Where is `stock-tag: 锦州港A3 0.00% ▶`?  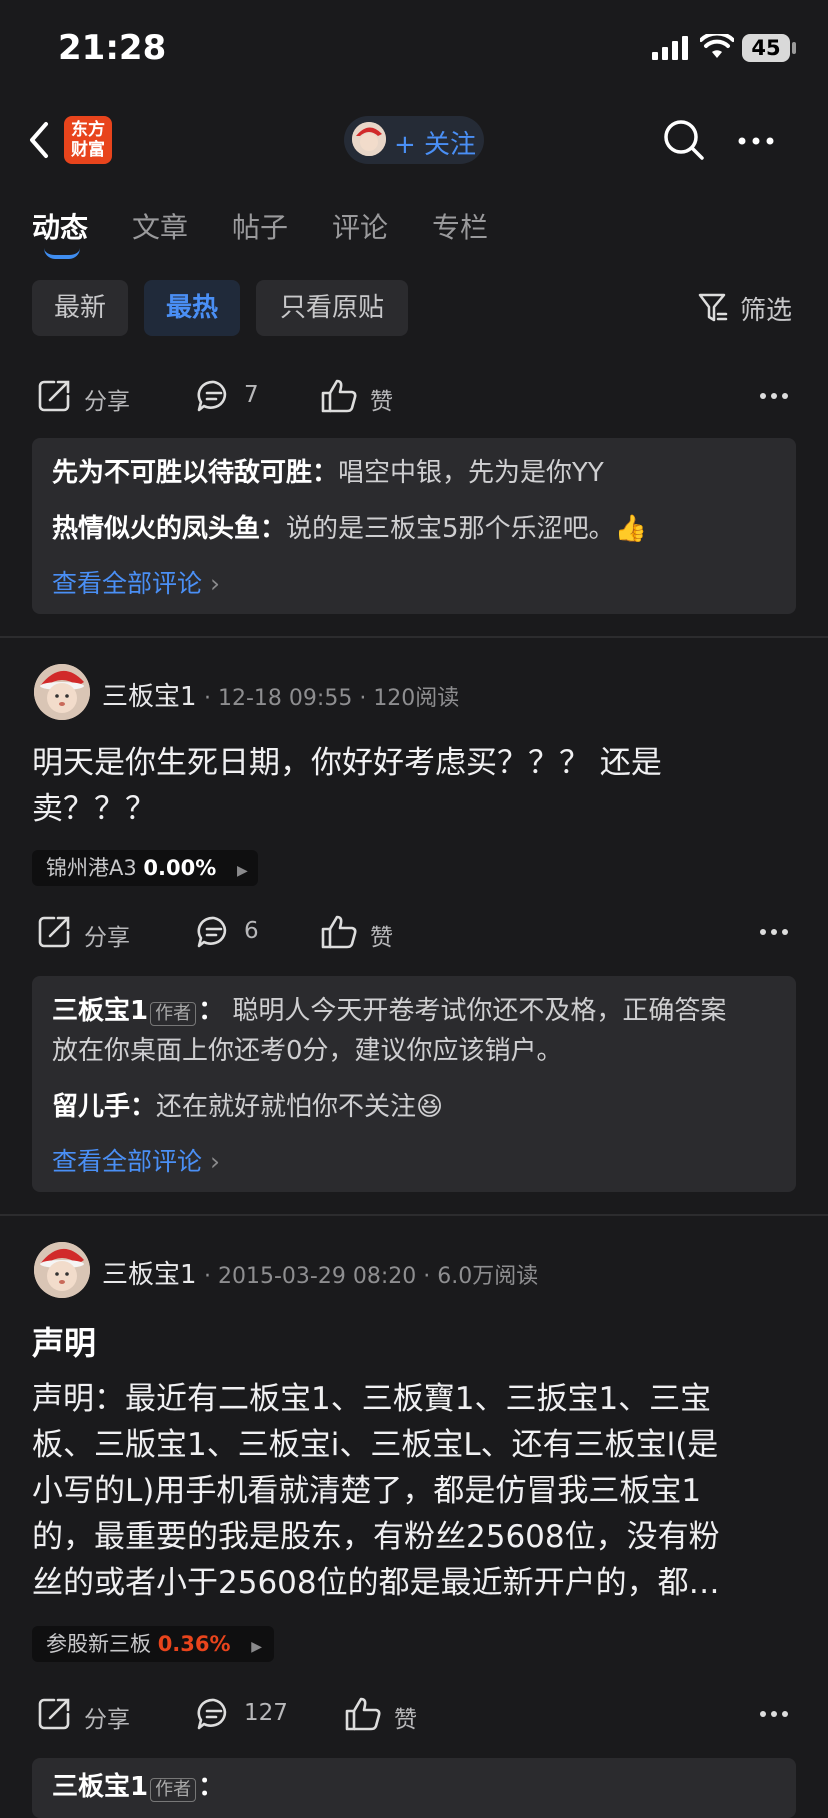 stock-tag: 锦州港A3 0.00% ▶ is located at coordinates (145, 868).